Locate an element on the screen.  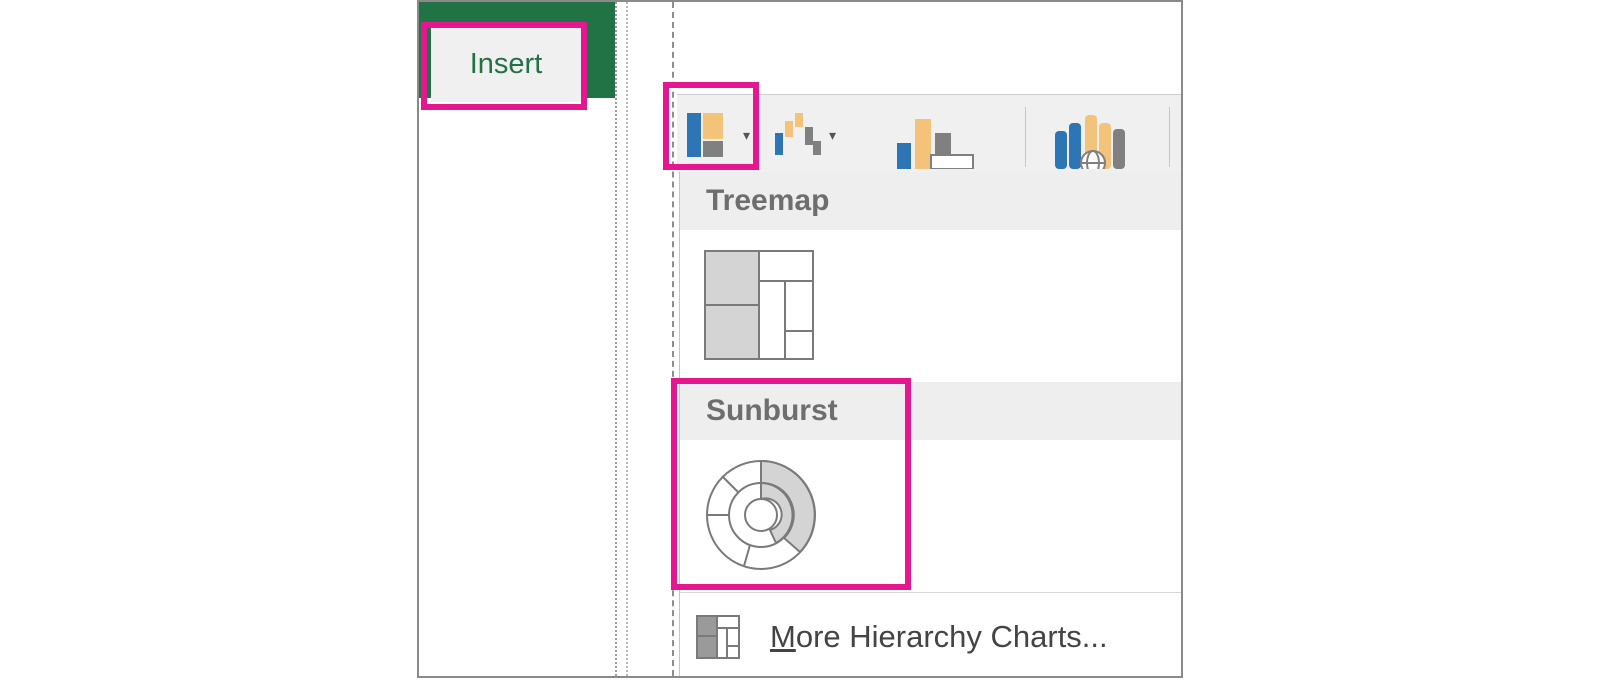
section-header-treemap: Treemap is located at coordinates (930, 201).